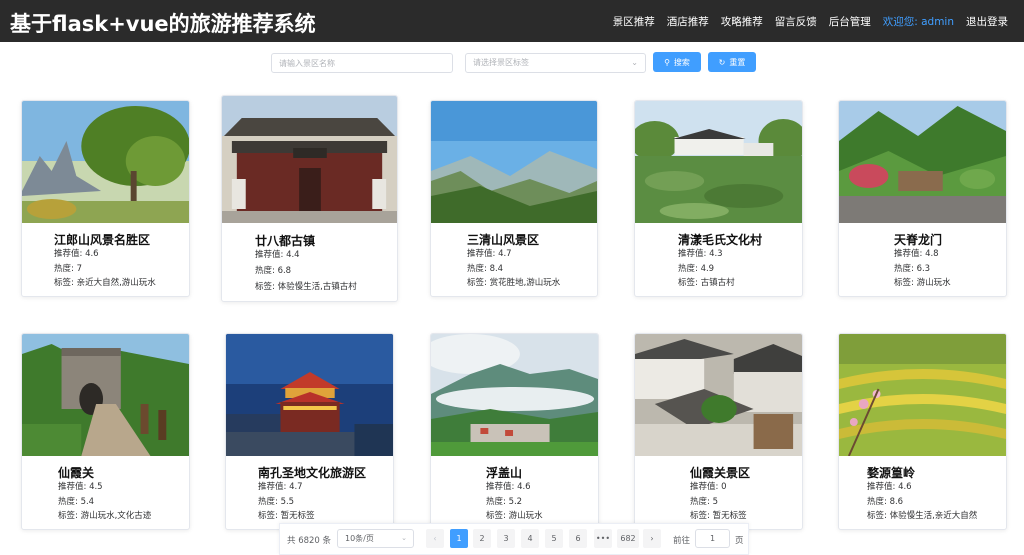  What do you see at coordinates (742, 21) in the screenshot?
I see `nav-guide: 攻略推荐` at bounding box center [742, 21].